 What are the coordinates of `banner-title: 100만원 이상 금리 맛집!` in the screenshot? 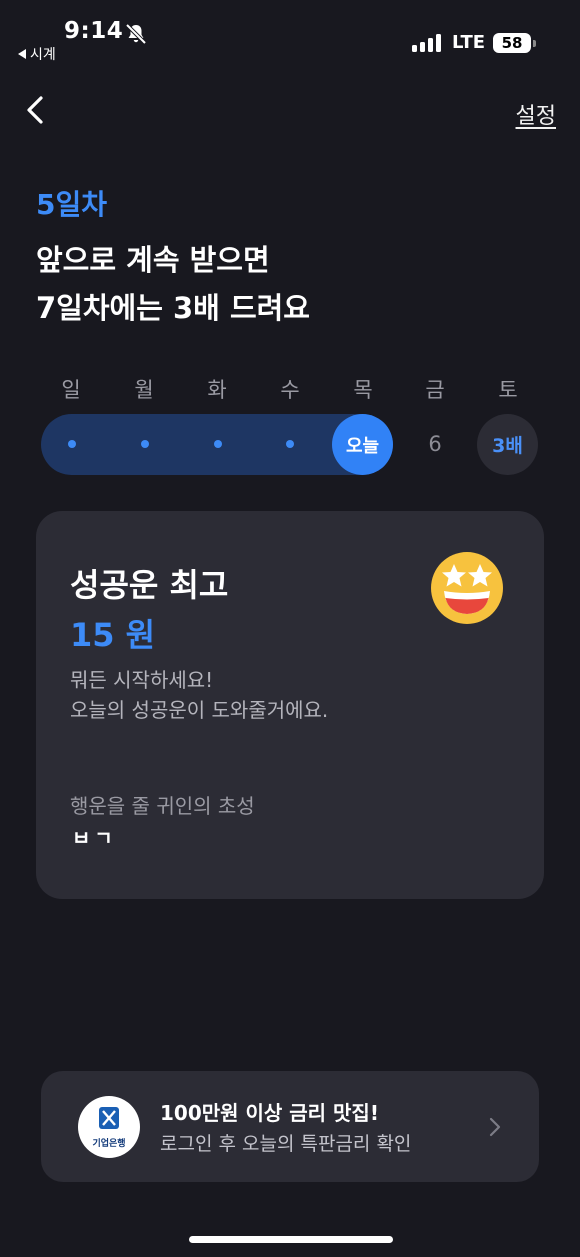 It's located at (269, 1113).